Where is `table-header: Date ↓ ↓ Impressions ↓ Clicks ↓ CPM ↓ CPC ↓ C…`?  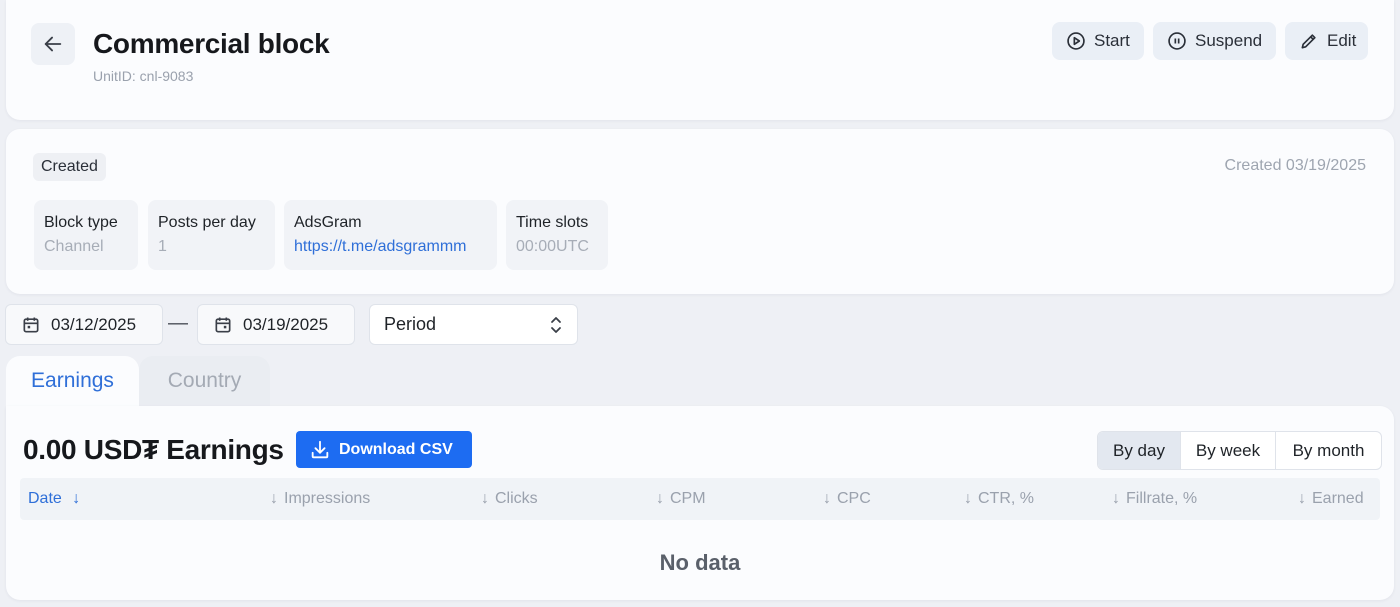 table-header: Date ↓ ↓ Impressions ↓ Clicks ↓ CPM ↓ CPC ↓ C… is located at coordinates (700, 499).